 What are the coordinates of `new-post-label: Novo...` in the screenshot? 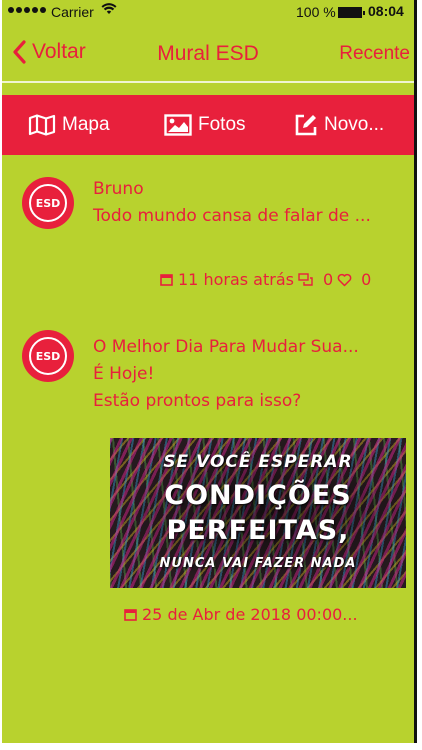 It's located at (354, 124).